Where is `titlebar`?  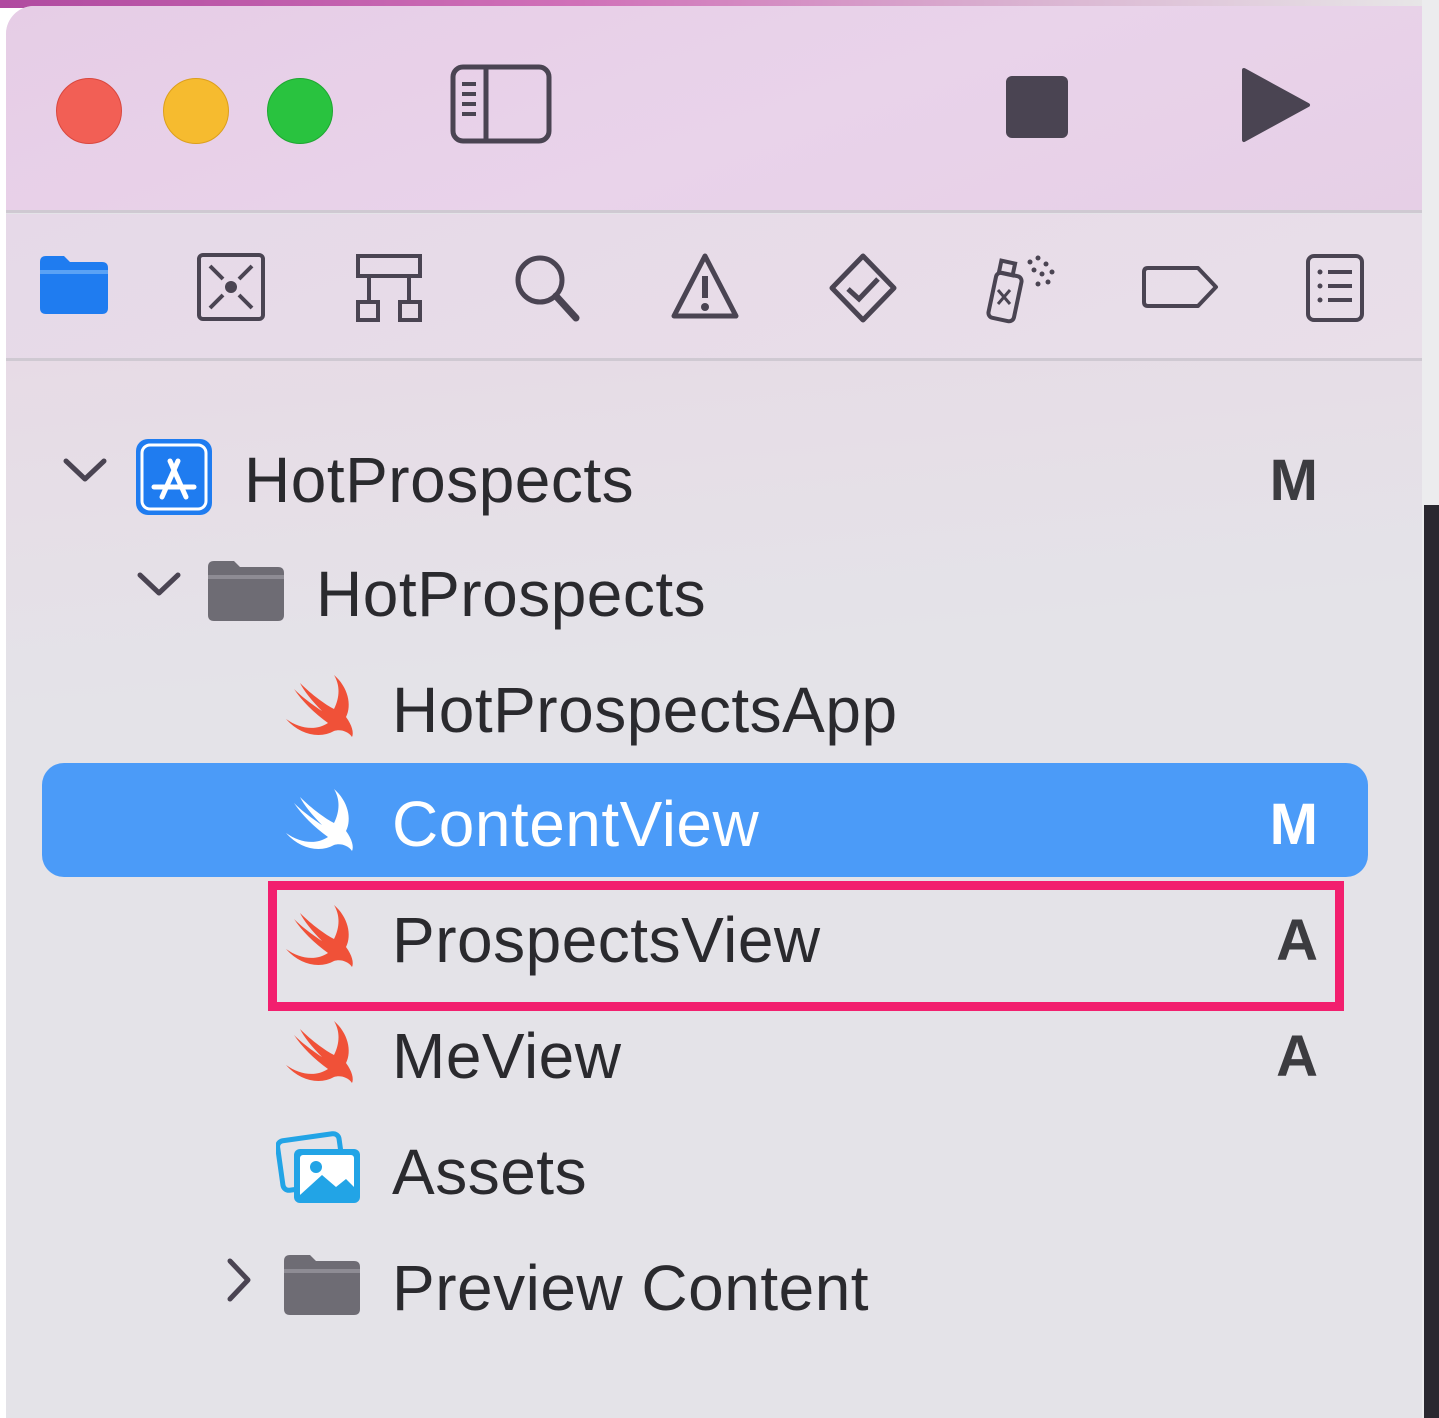 titlebar is located at coordinates (714, 108).